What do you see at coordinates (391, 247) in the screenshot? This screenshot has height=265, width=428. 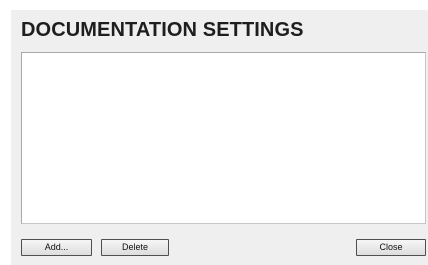 I see `close-button: Close` at bounding box center [391, 247].